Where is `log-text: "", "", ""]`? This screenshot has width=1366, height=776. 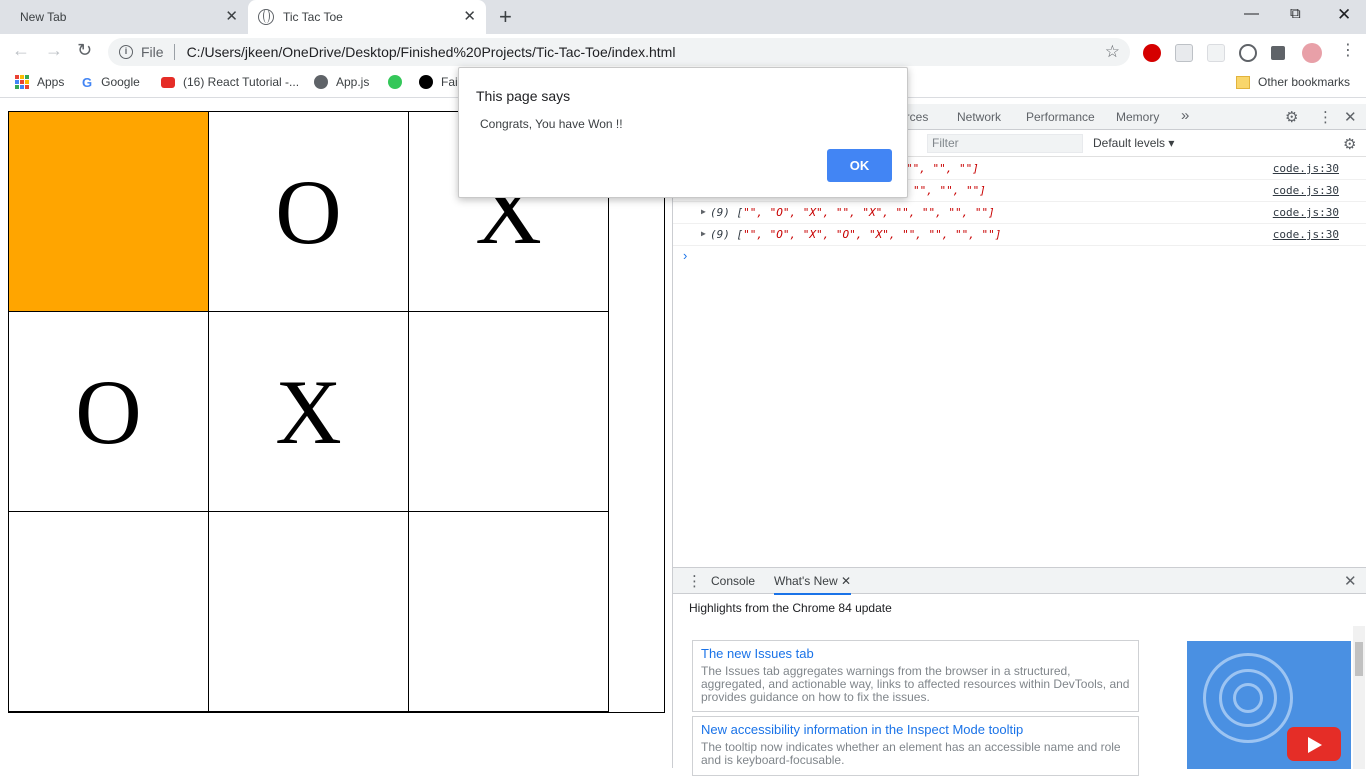 log-text: "", "", ""] is located at coordinates (942, 168).